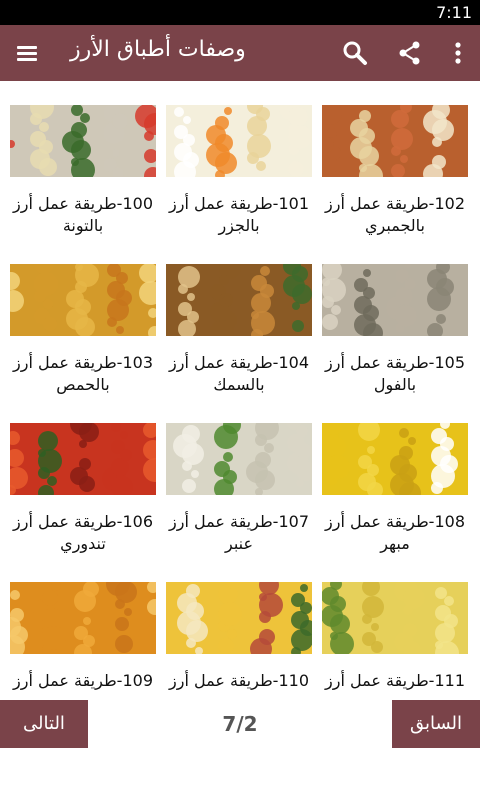 This screenshot has height=800, width=480. Describe the element at coordinates (158, 49) in the screenshot. I see `page-title: وصفات أطباق الأرز` at that location.